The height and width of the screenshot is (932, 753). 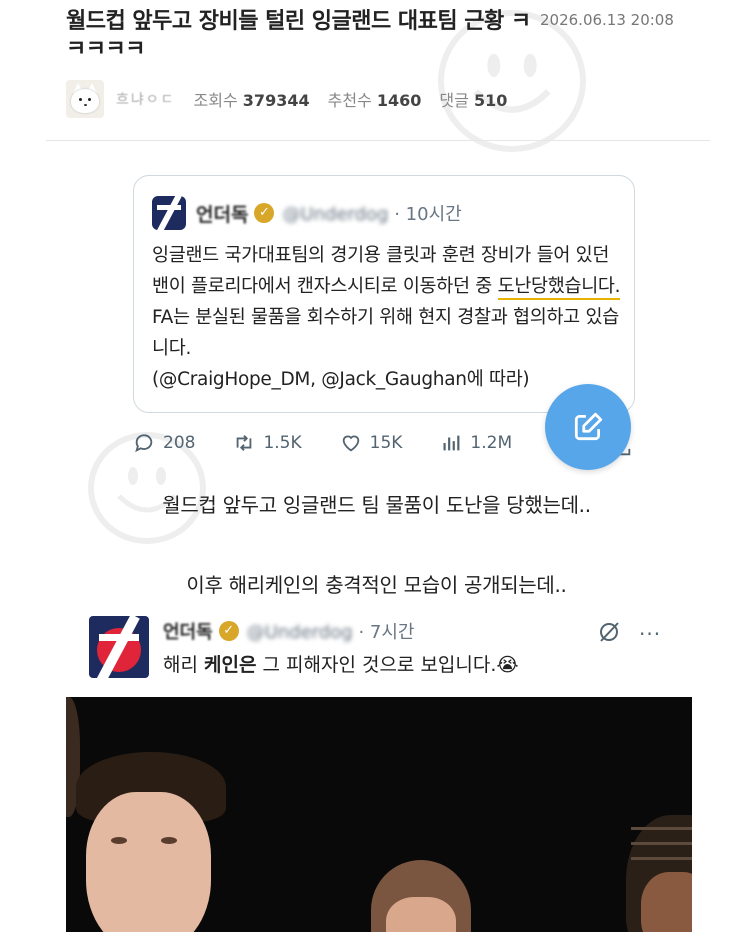 I want to click on views-stat: 조회수 379344, so click(x=252, y=99).